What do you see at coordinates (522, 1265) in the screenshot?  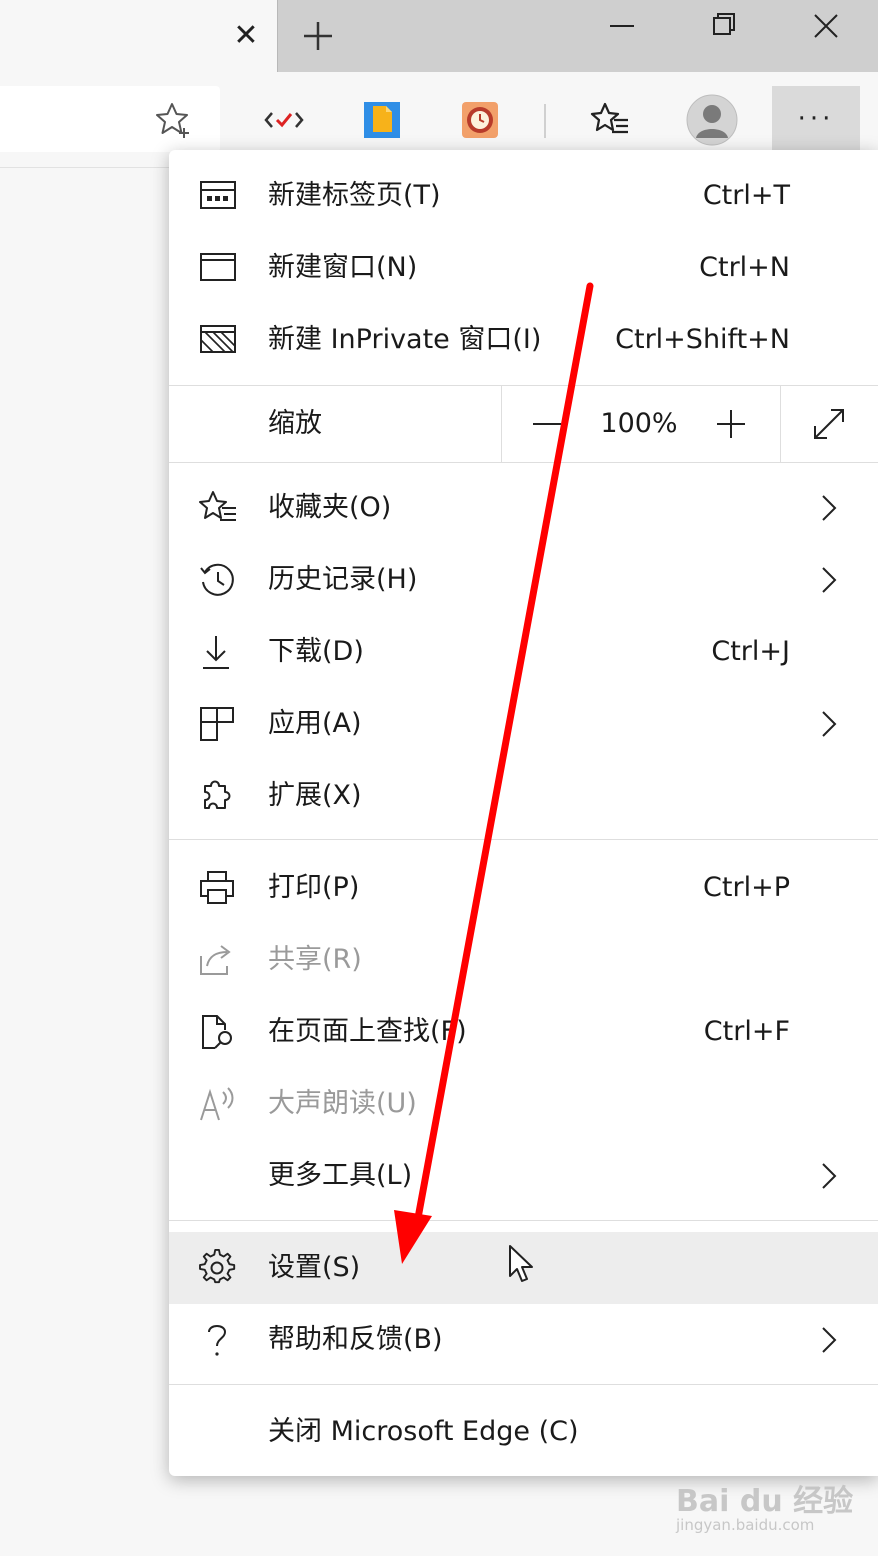 I see `mouse-cursor-icon` at bounding box center [522, 1265].